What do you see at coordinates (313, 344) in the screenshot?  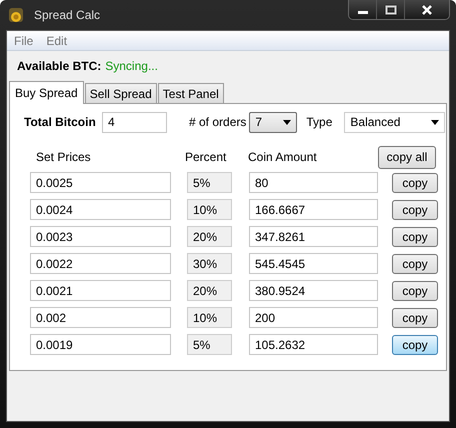 I see `amount-field: 105.2632` at bounding box center [313, 344].